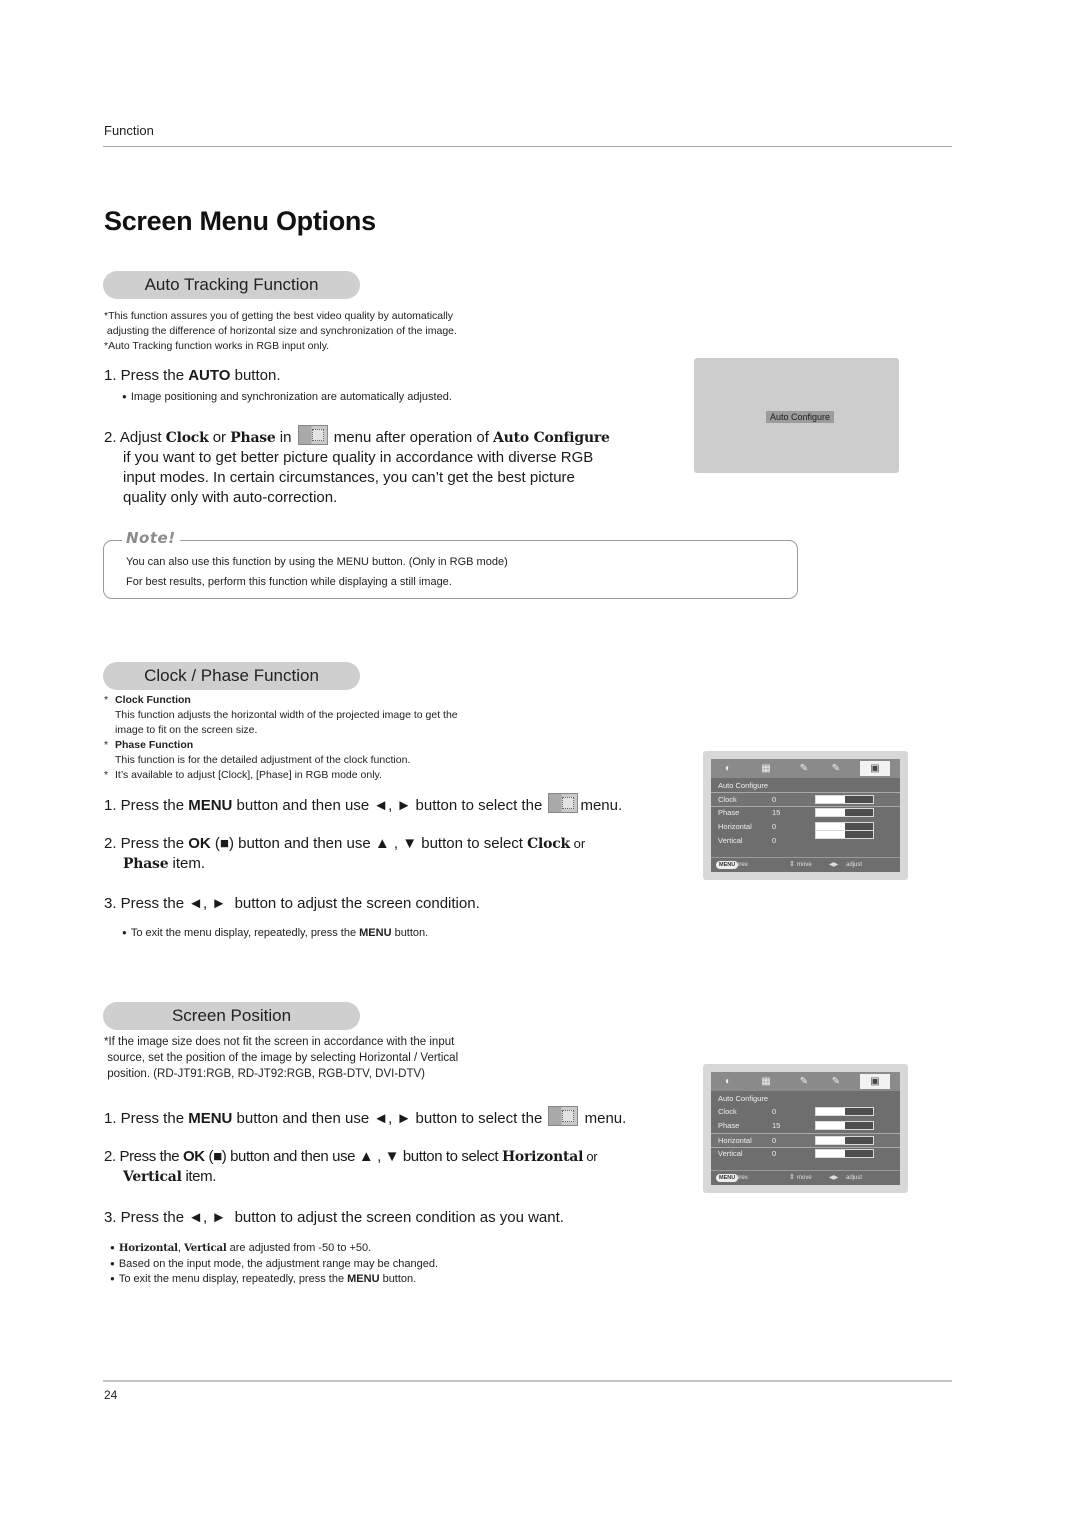 This screenshot has width=1080, height=1528. Describe the element at coordinates (285, 437) in the screenshot. I see `text: in` at that location.